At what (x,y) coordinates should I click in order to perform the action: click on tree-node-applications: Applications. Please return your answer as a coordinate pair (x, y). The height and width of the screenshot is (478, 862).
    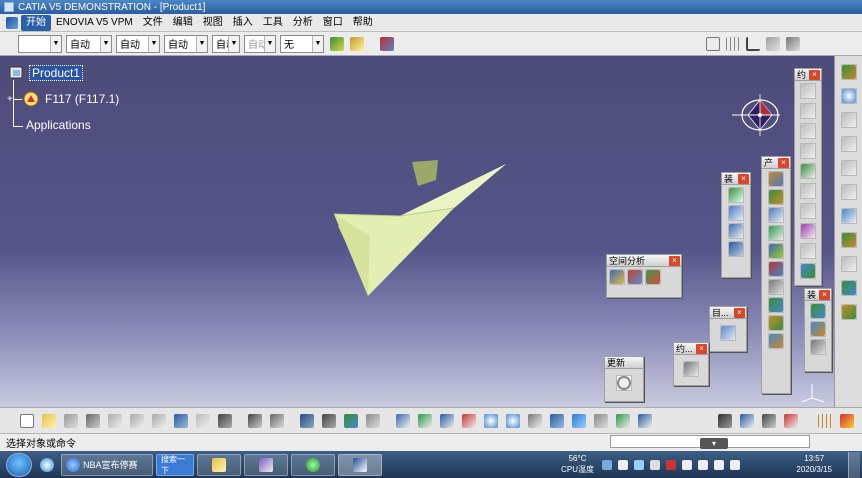
    Looking at the image, I should click on (58, 125).